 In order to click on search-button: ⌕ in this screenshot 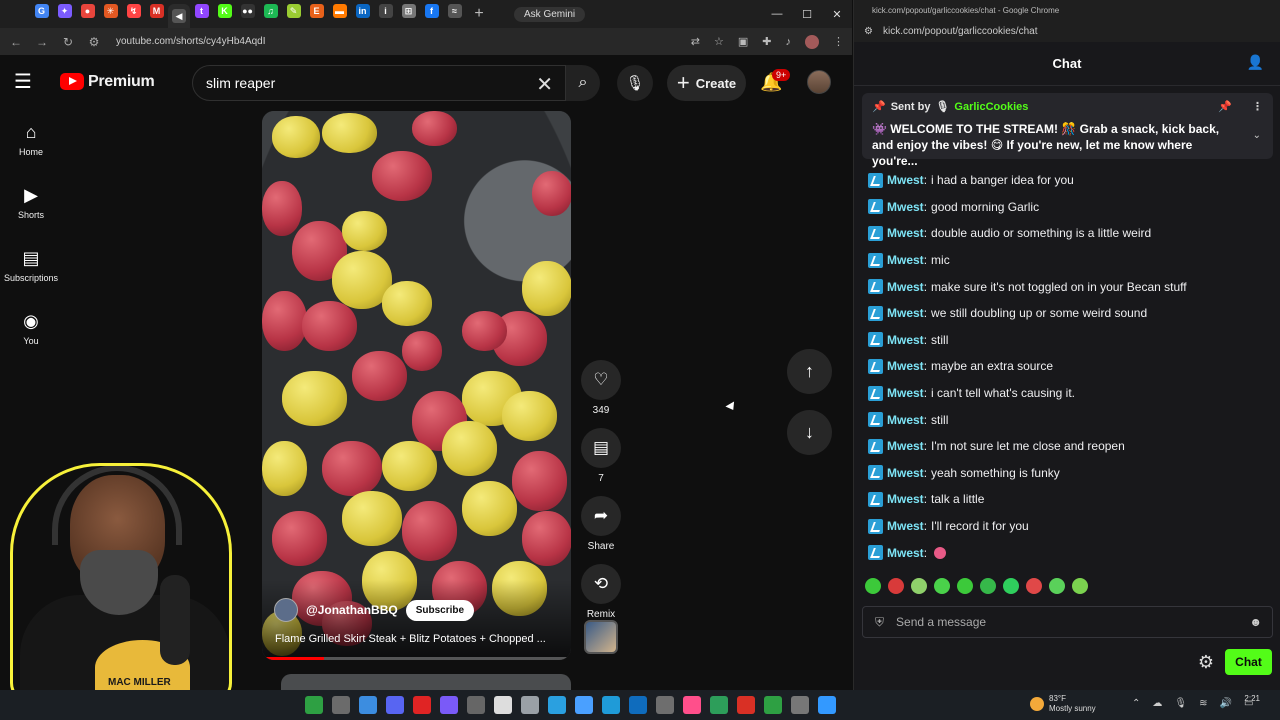, I will do `click(583, 83)`.